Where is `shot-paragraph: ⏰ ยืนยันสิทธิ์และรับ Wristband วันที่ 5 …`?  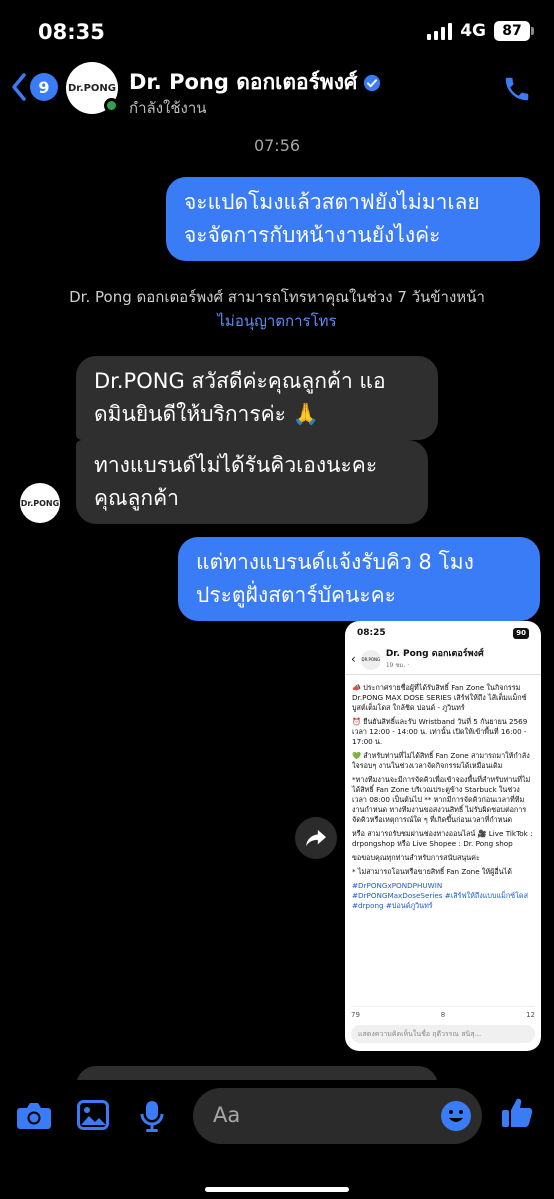
shot-paragraph: ⏰ ยืนยันสิทธิ์และรับ Wristband วันที่ 5 … is located at coordinates (440, 731).